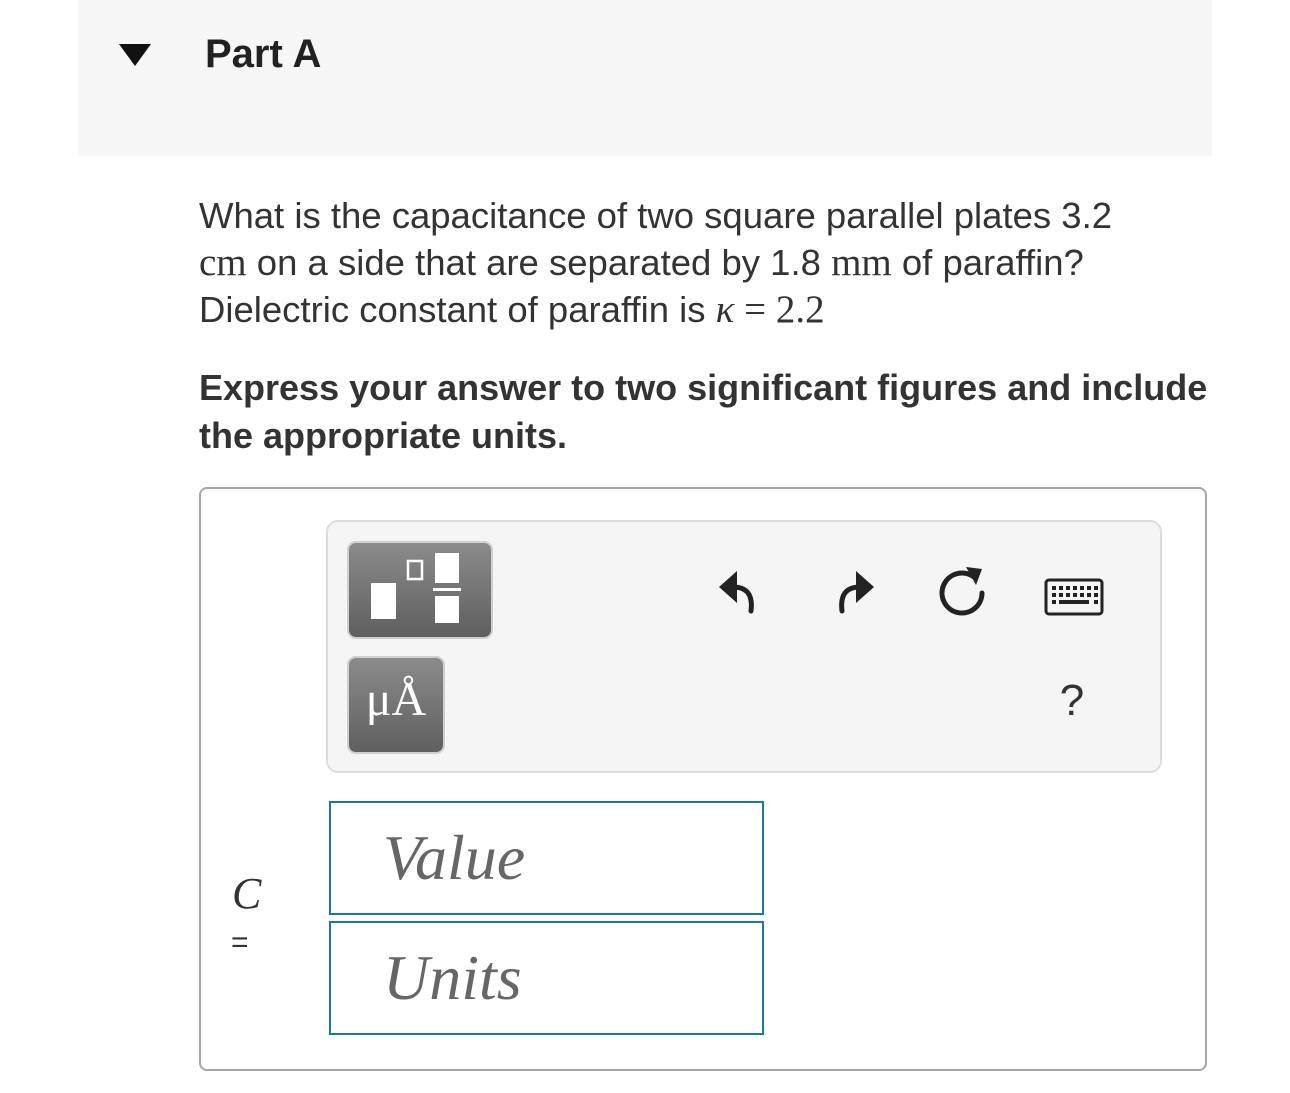  I want to click on value-input, so click(546, 858).